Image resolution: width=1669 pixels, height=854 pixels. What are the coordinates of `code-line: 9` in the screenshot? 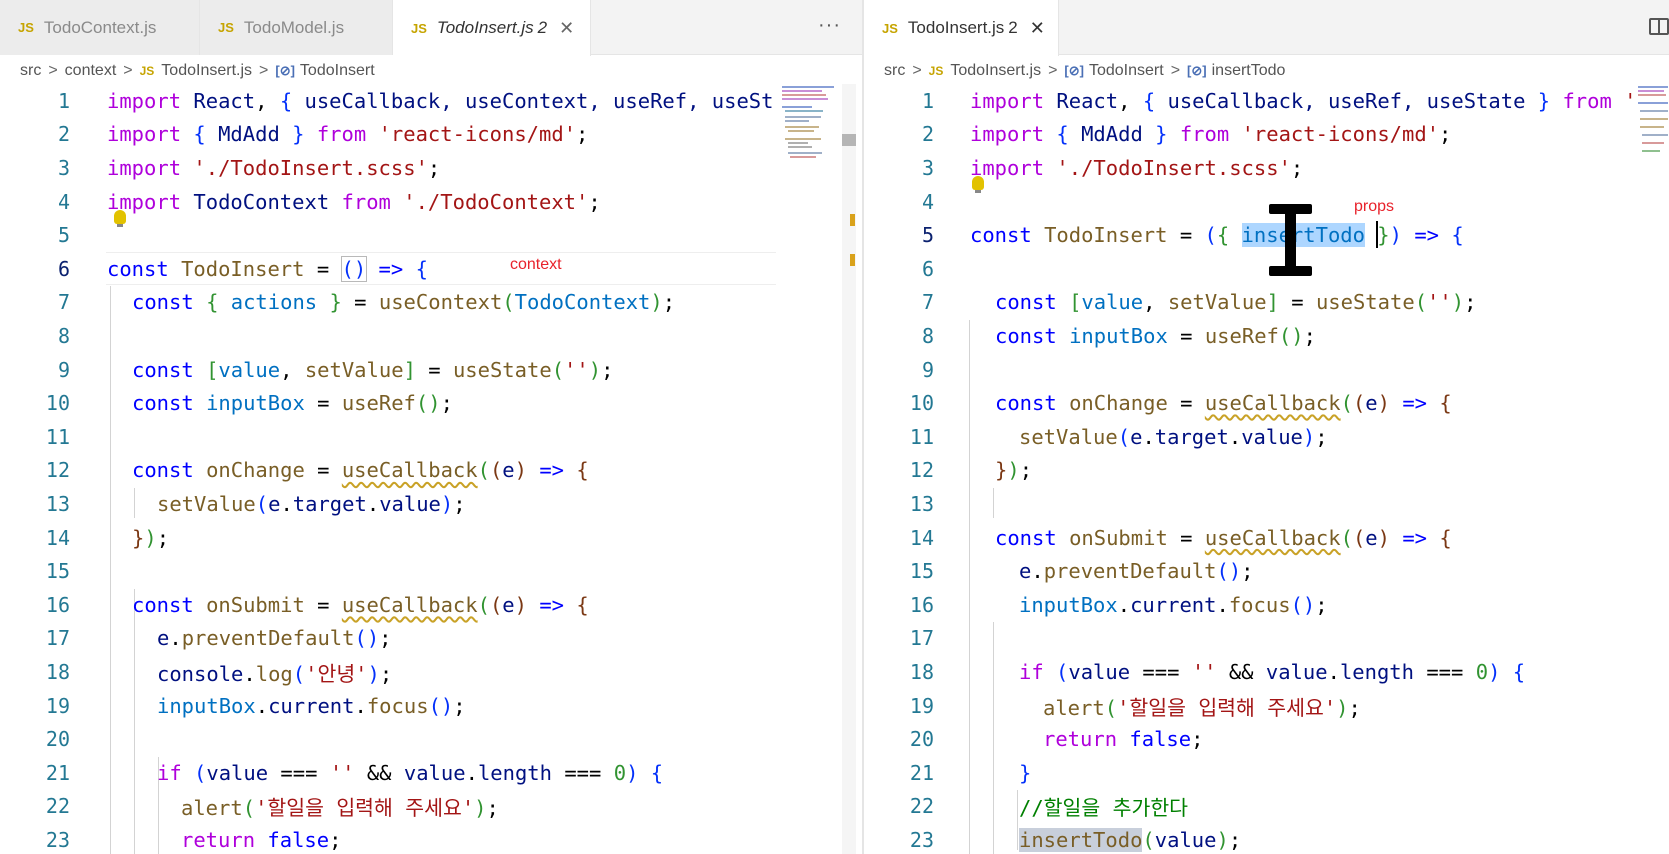 It's located at (899, 370).